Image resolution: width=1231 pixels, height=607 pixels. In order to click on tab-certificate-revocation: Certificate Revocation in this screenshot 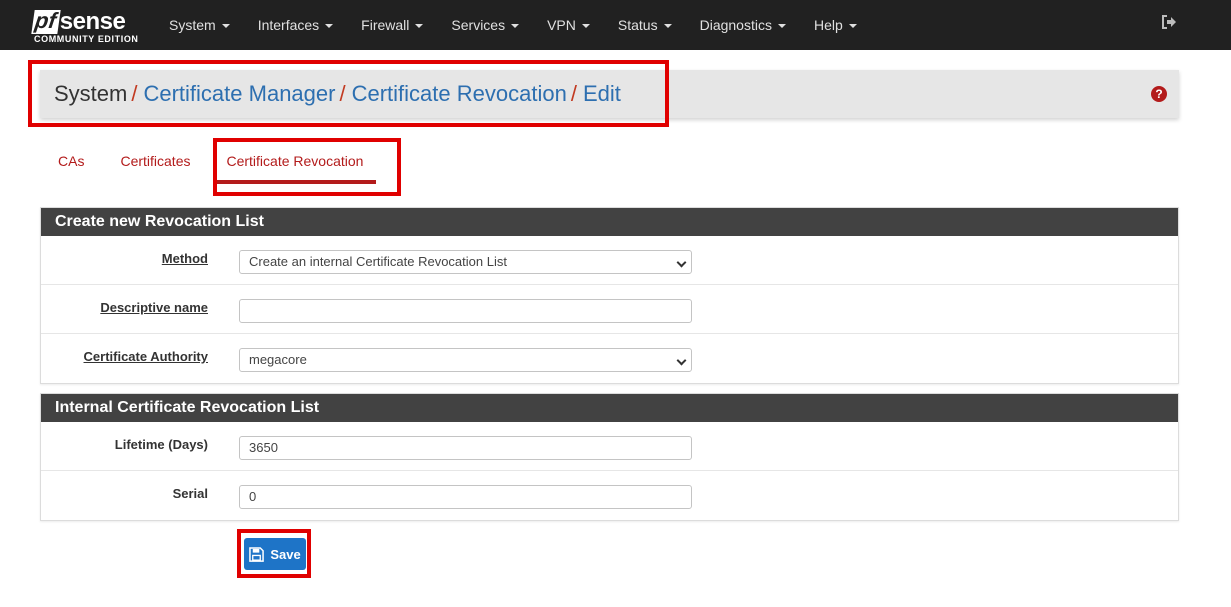, I will do `click(294, 162)`.